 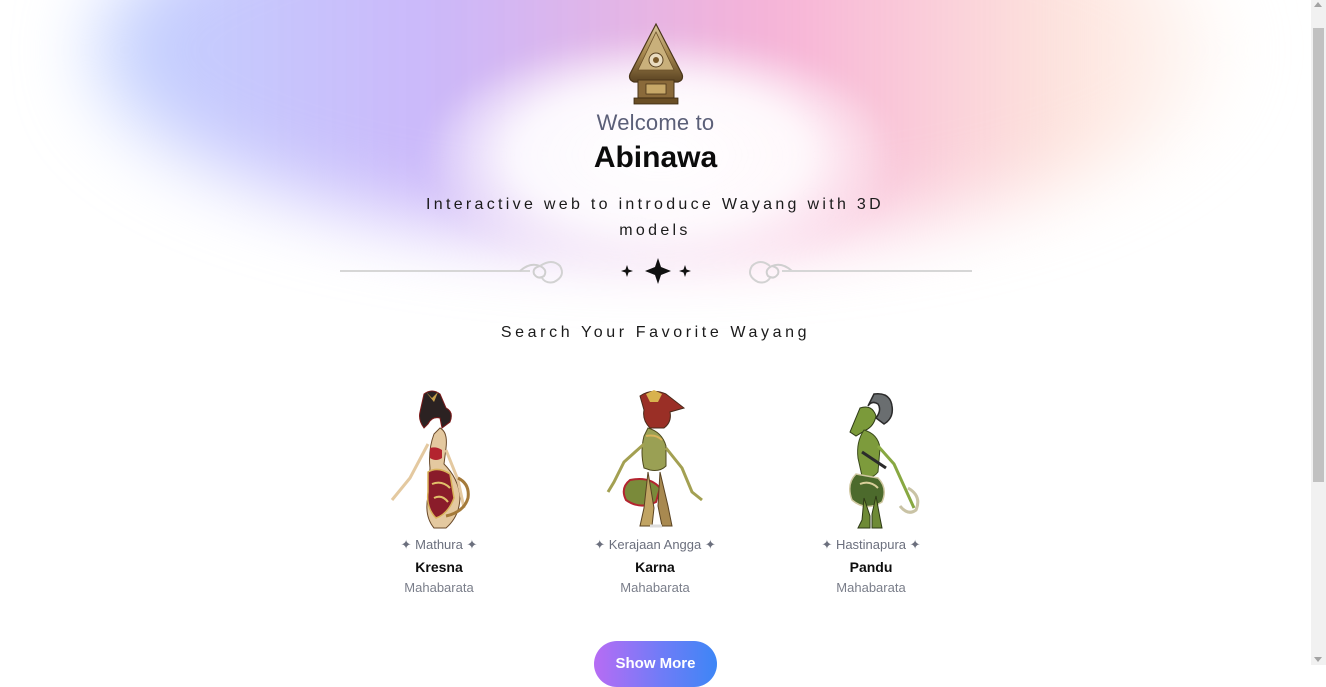 What do you see at coordinates (655, 544) in the screenshot?
I see `card-kingdom: ✦ Kerajaan Angga ✦` at bounding box center [655, 544].